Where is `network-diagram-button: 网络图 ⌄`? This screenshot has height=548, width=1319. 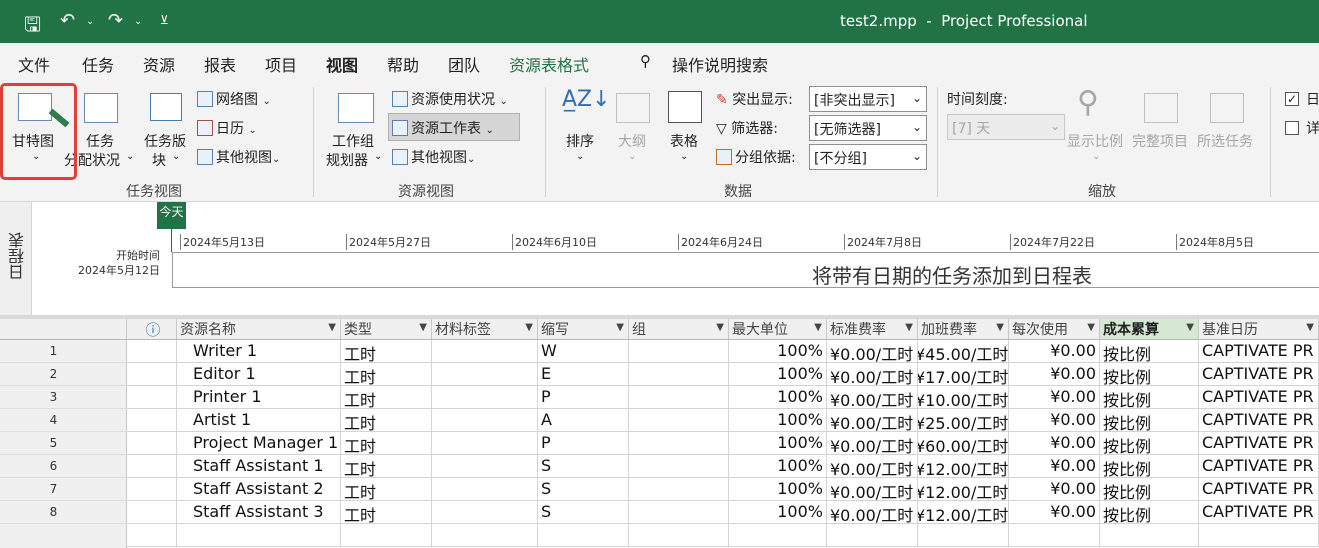 network-diagram-button: 网络图 ⌄ is located at coordinates (234, 99).